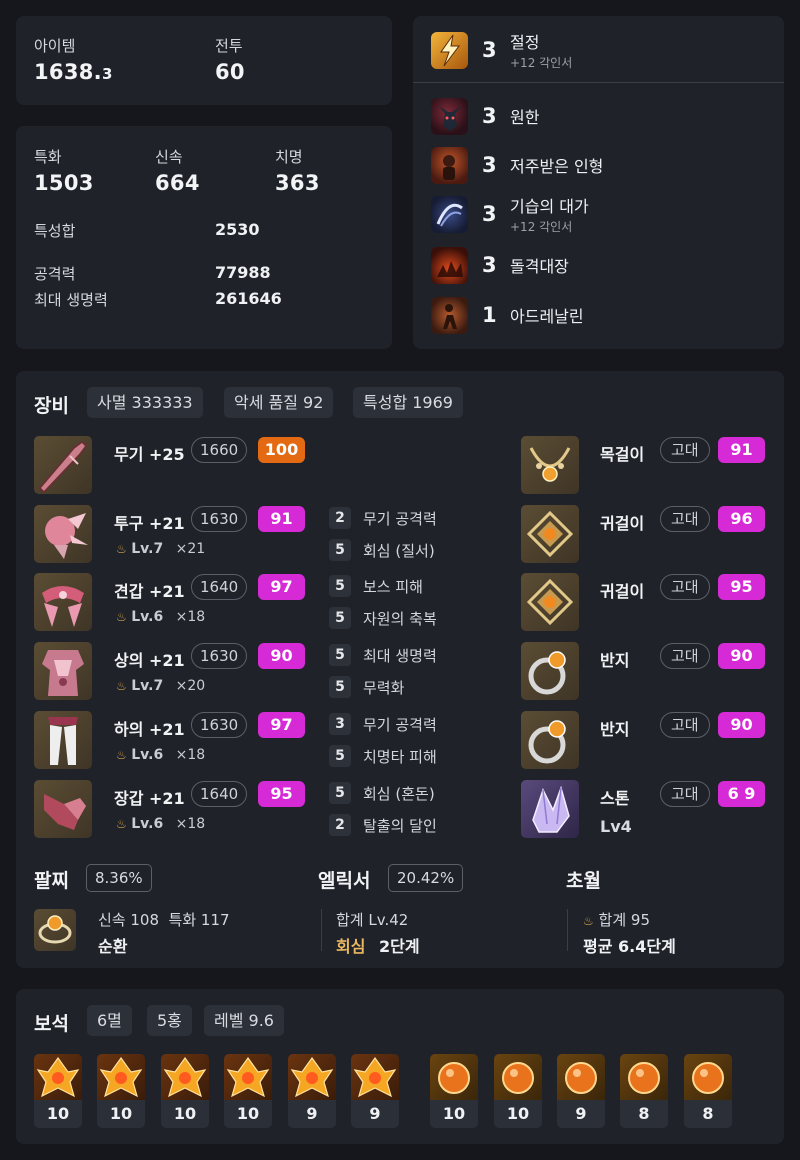  I want to click on chest-icon, so click(63, 671).